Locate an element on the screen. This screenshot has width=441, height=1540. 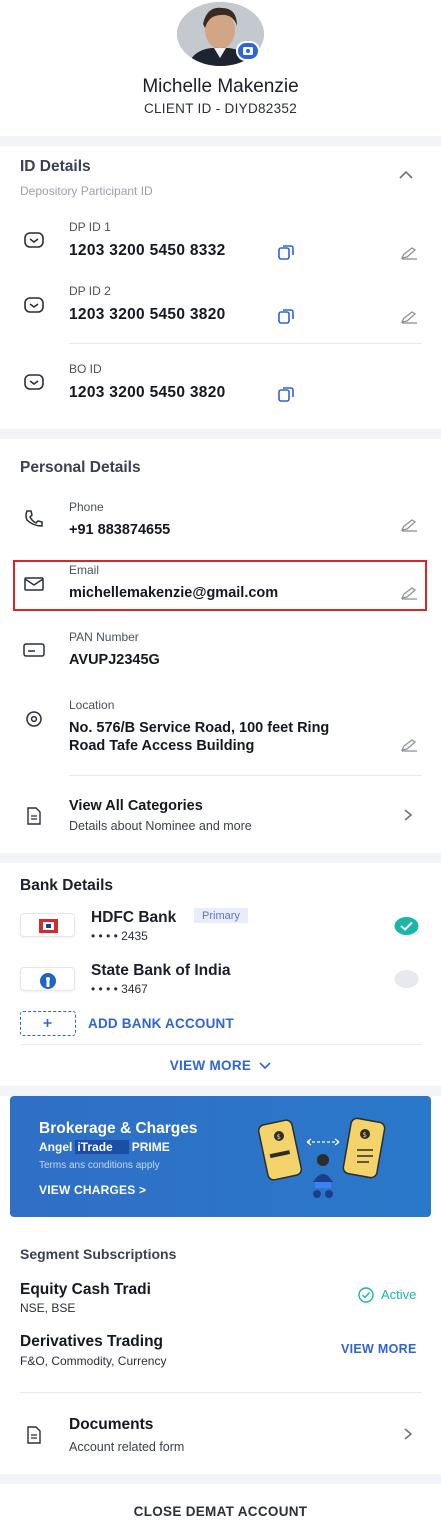
bo-id-value: 1203 3200 5450 3820 is located at coordinates (147, 392).